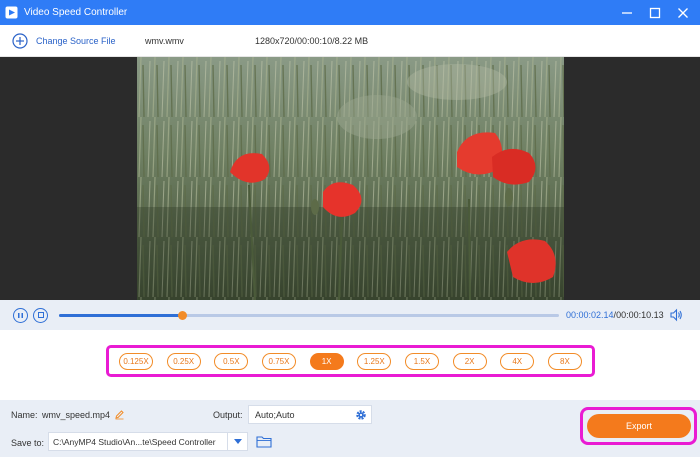 This screenshot has height=457, width=700. I want to click on timeline-progress, so click(120, 315).